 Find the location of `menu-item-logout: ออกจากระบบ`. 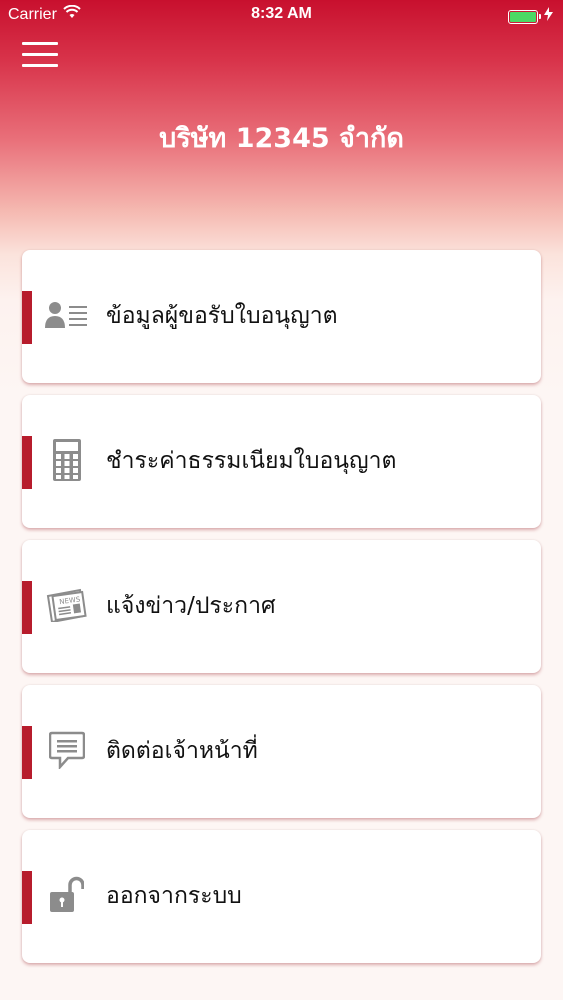

menu-item-logout: ออกจากระบบ is located at coordinates (281, 896).